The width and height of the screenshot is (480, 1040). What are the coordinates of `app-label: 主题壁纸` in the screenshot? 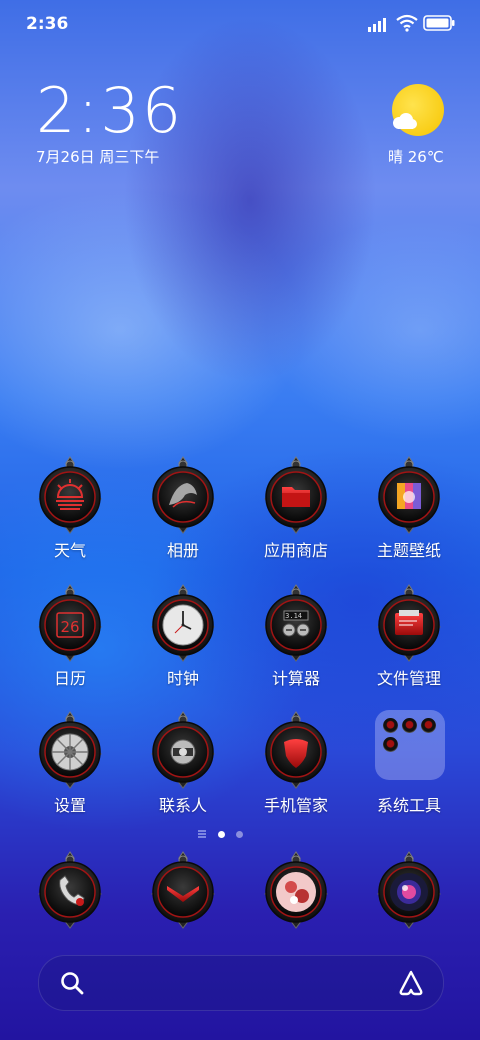 It's located at (408, 550).